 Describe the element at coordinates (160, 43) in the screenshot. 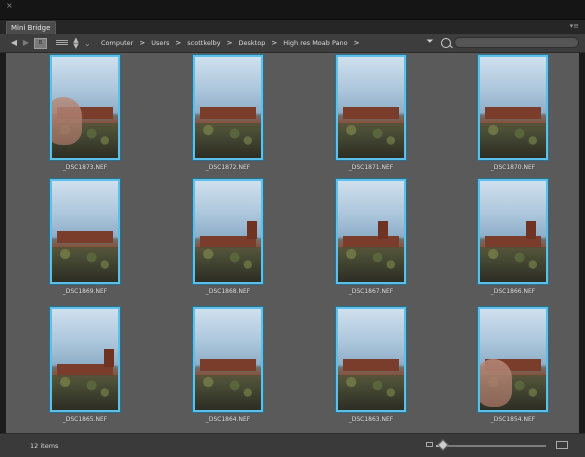

I see `breadcrumb-users: Users` at that location.